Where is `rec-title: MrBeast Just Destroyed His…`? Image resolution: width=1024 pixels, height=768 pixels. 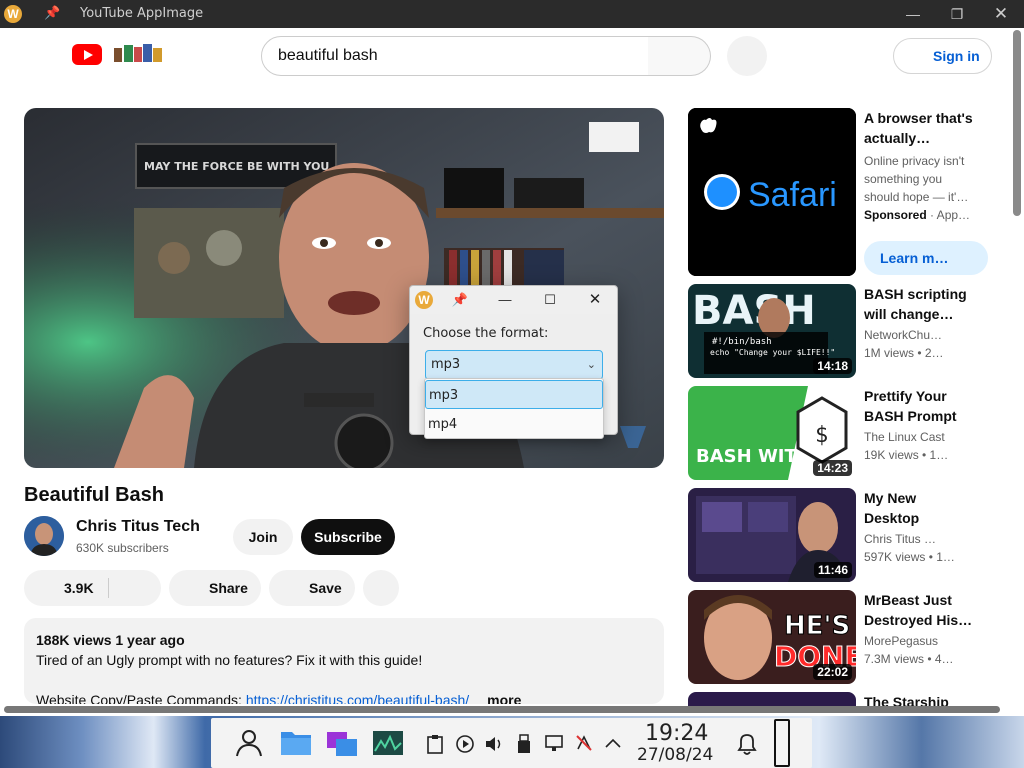 rec-title: MrBeast Just Destroyed His… is located at coordinates (919, 610).